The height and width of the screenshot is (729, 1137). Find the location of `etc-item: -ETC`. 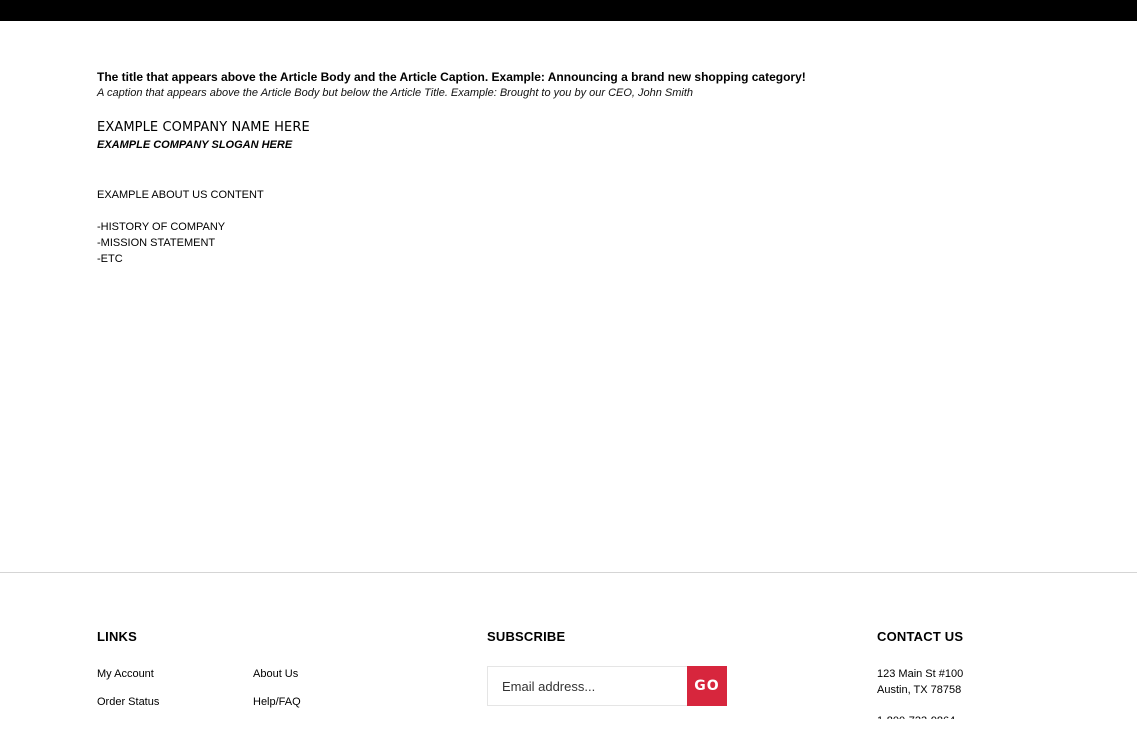

etc-item: -ETC is located at coordinates (110, 259).